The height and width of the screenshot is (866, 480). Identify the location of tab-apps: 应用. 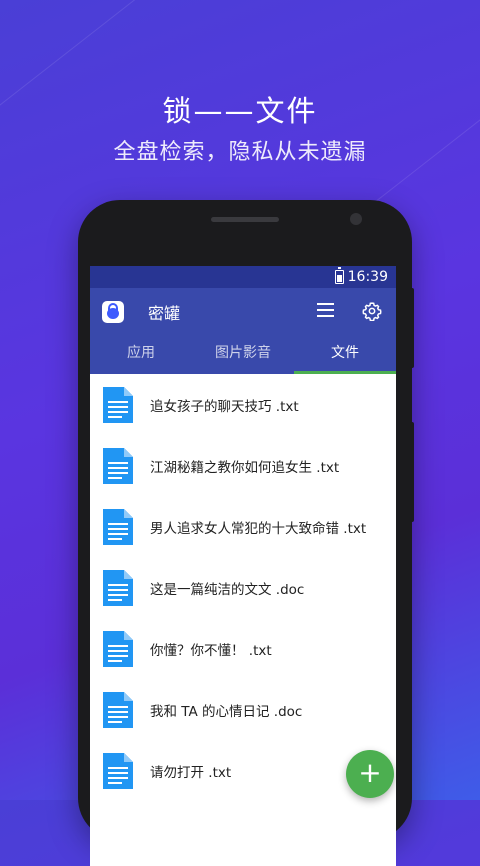
(141, 355).